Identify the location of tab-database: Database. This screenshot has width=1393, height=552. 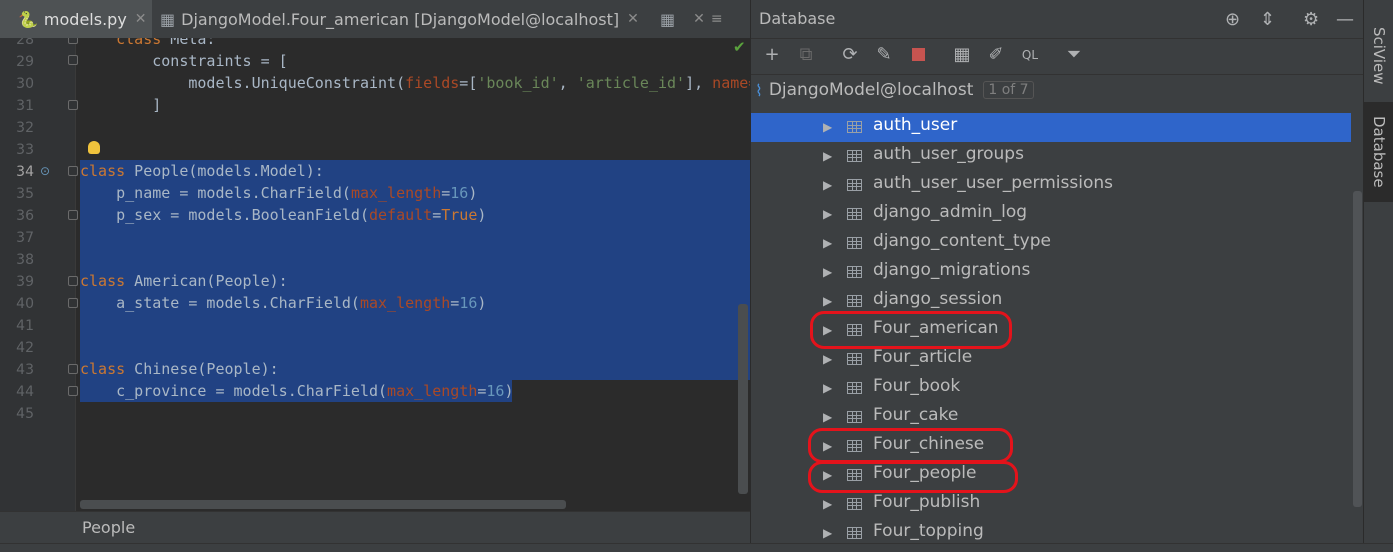
(1378, 152).